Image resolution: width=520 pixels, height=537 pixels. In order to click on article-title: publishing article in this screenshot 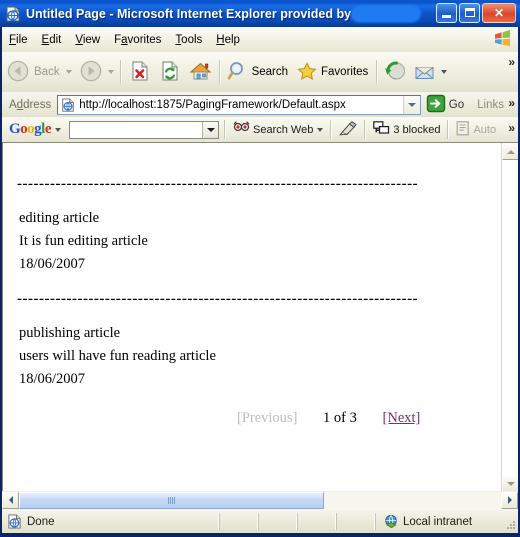, I will do `click(70, 333)`.